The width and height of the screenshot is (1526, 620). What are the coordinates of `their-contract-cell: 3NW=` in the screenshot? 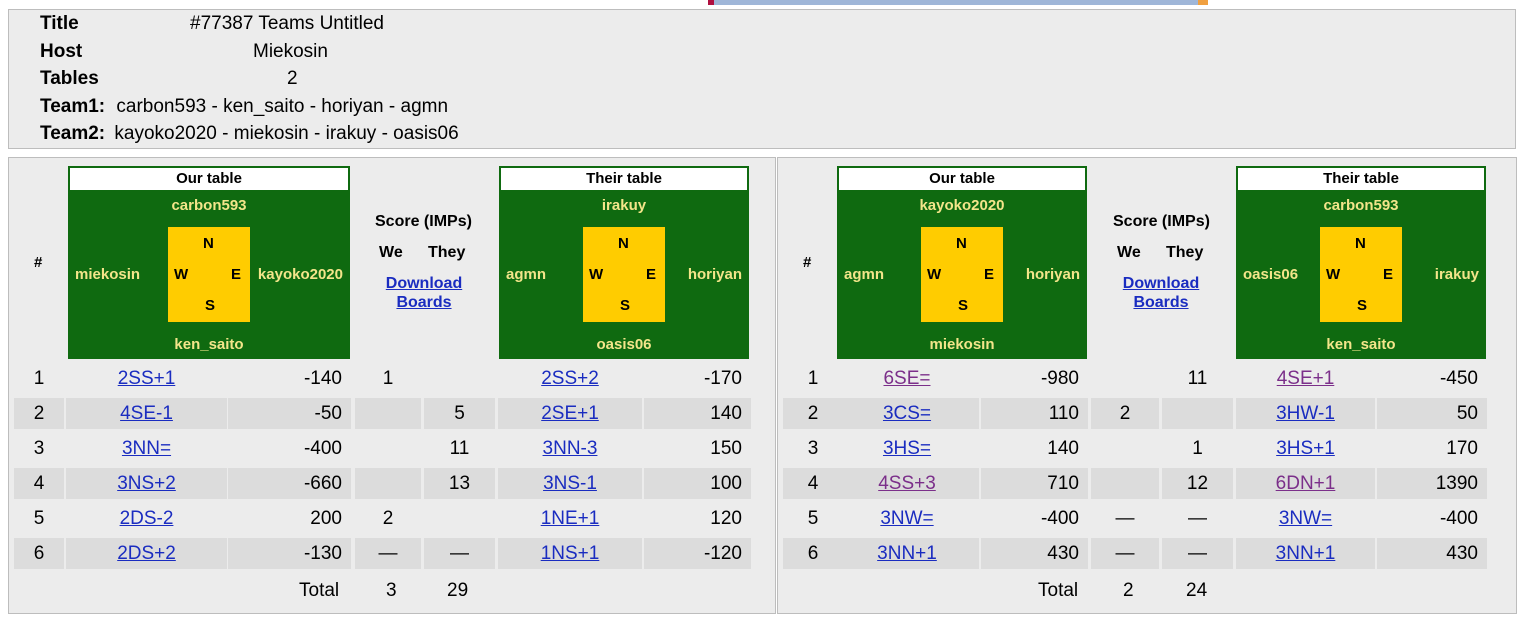 It's located at (1305, 518).